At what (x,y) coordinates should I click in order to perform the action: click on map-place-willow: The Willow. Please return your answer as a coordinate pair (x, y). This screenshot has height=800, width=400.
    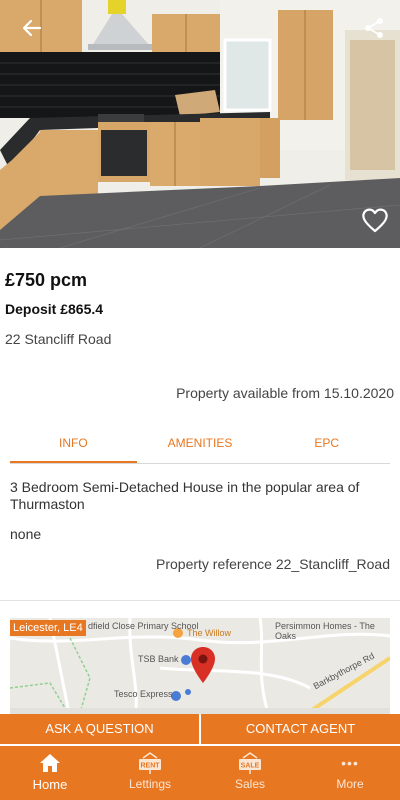
    Looking at the image, I should click on (209, 633).